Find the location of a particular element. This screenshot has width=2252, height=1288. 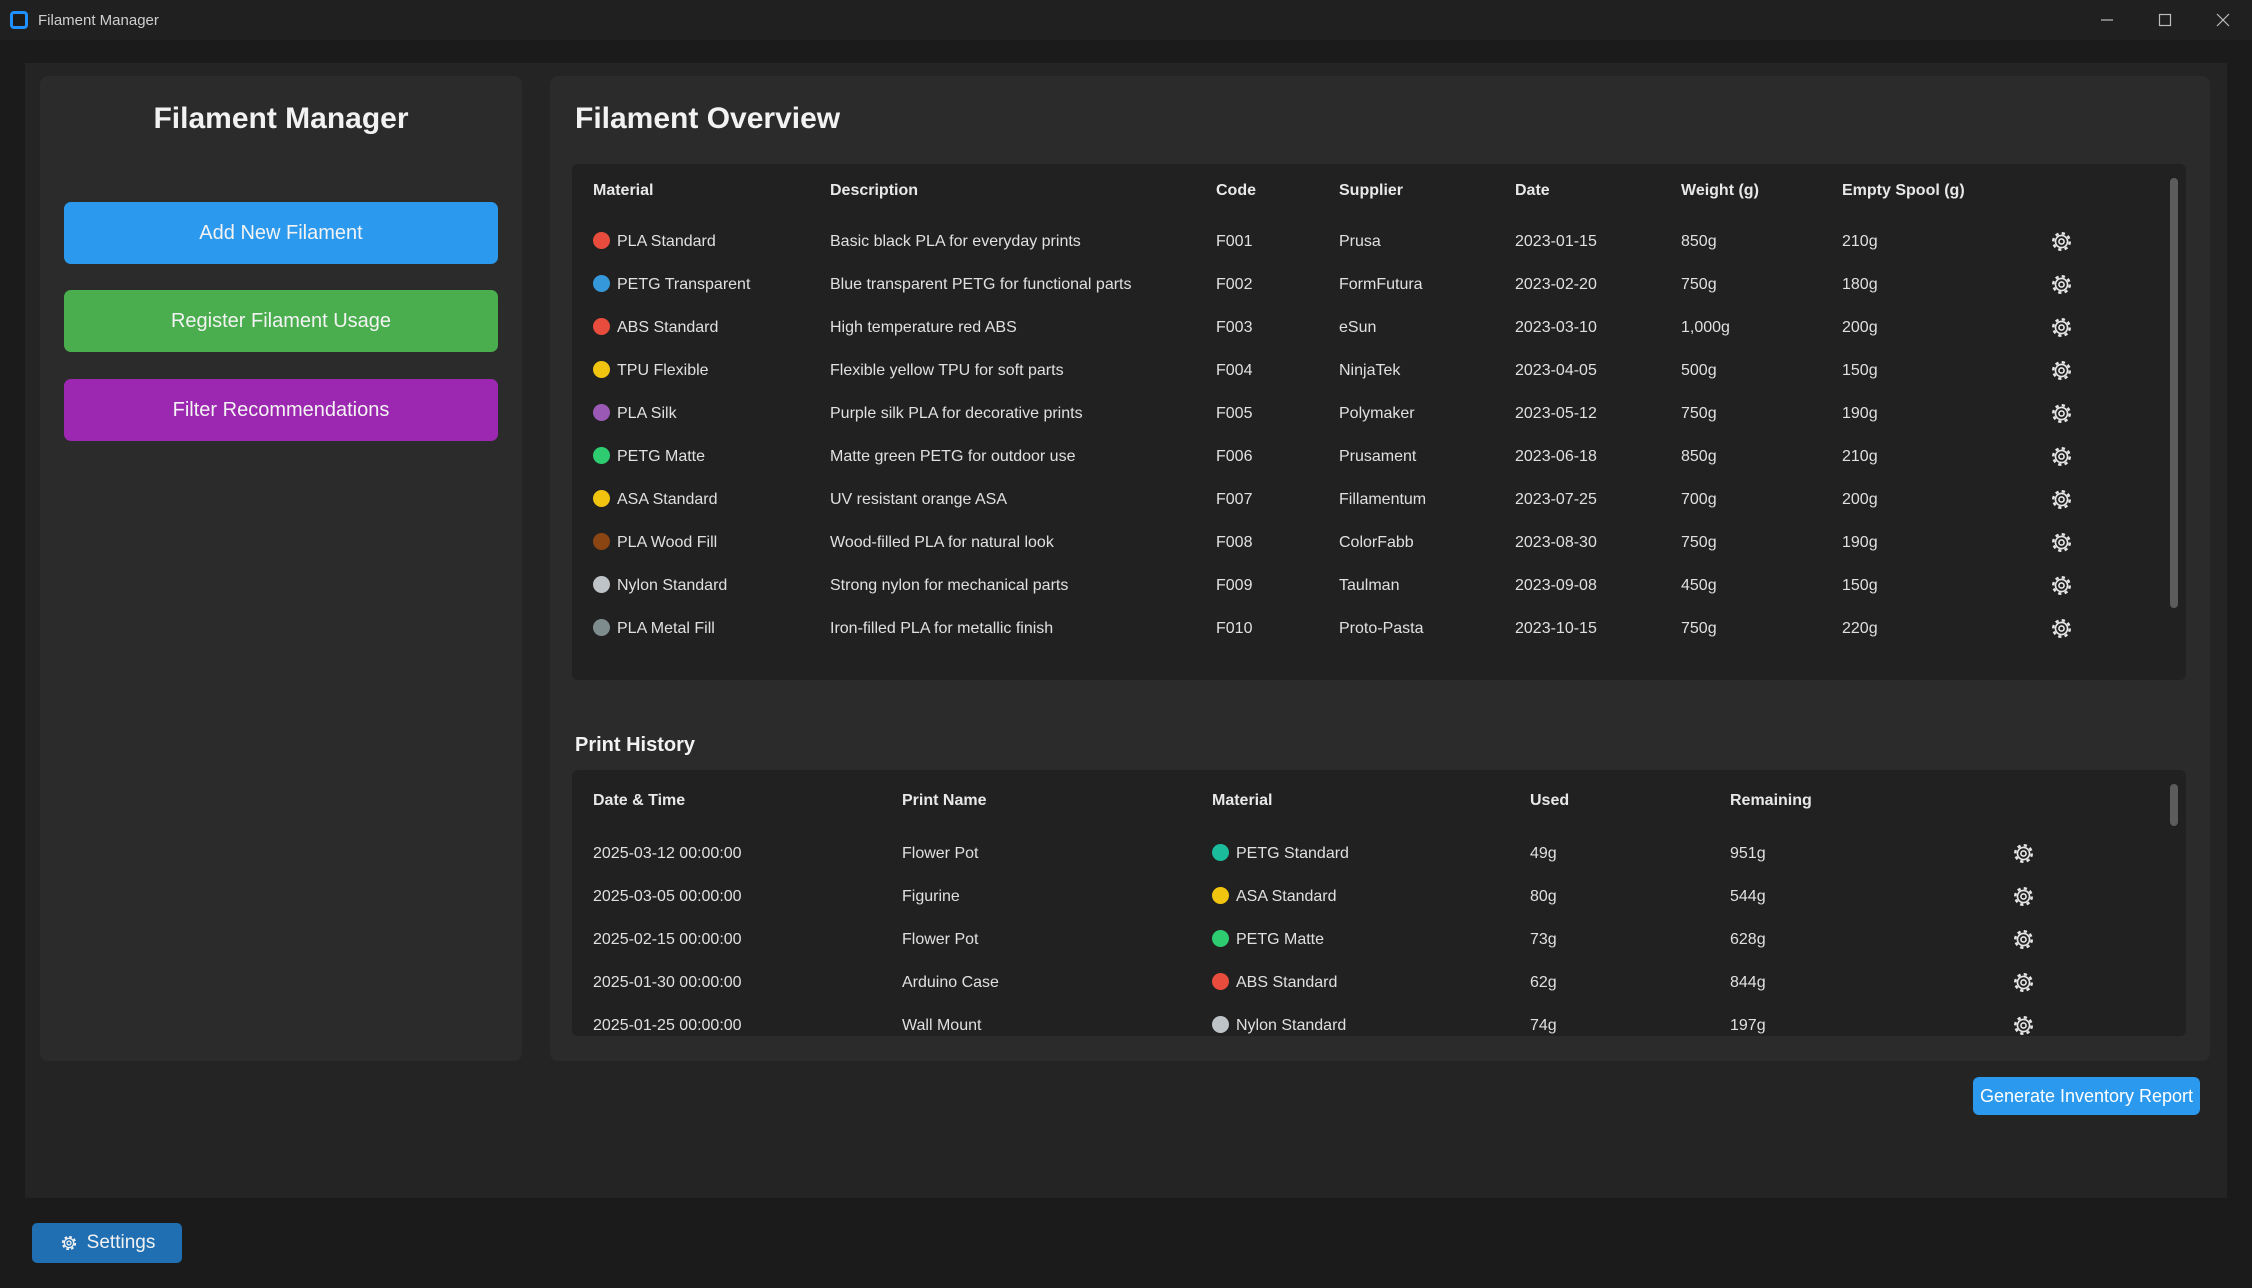

description-cell: Flexible yellow TPU for soft parts is located at coordinates (947, 370).